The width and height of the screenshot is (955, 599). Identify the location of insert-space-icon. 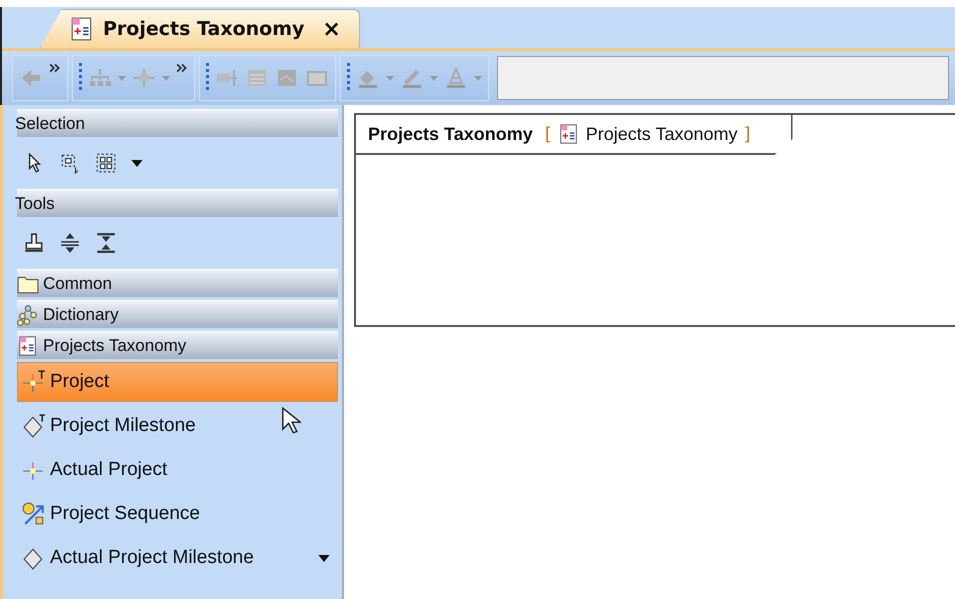
(70, 243).